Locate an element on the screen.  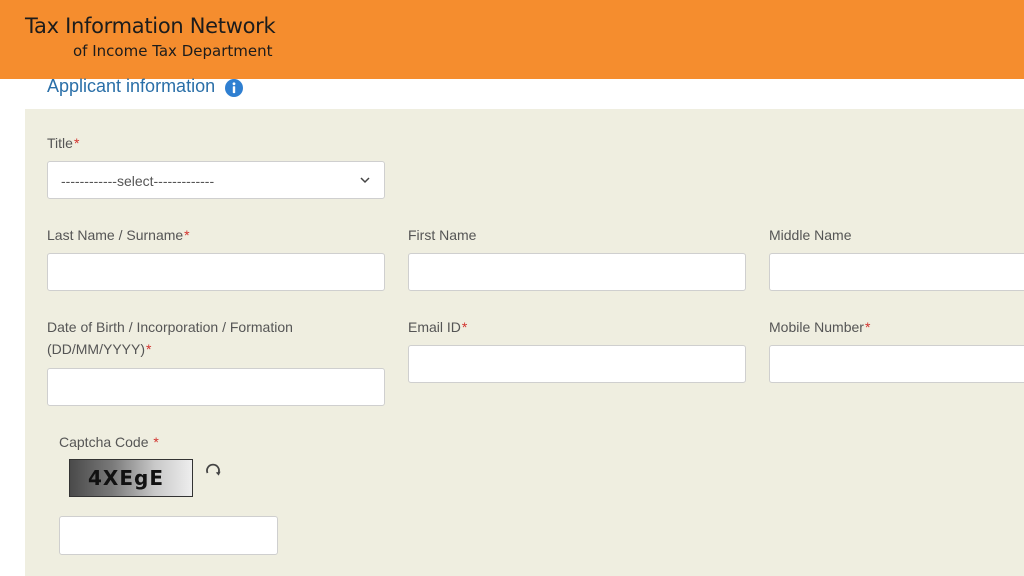
captcha-input is located at coordinates (168, 535).